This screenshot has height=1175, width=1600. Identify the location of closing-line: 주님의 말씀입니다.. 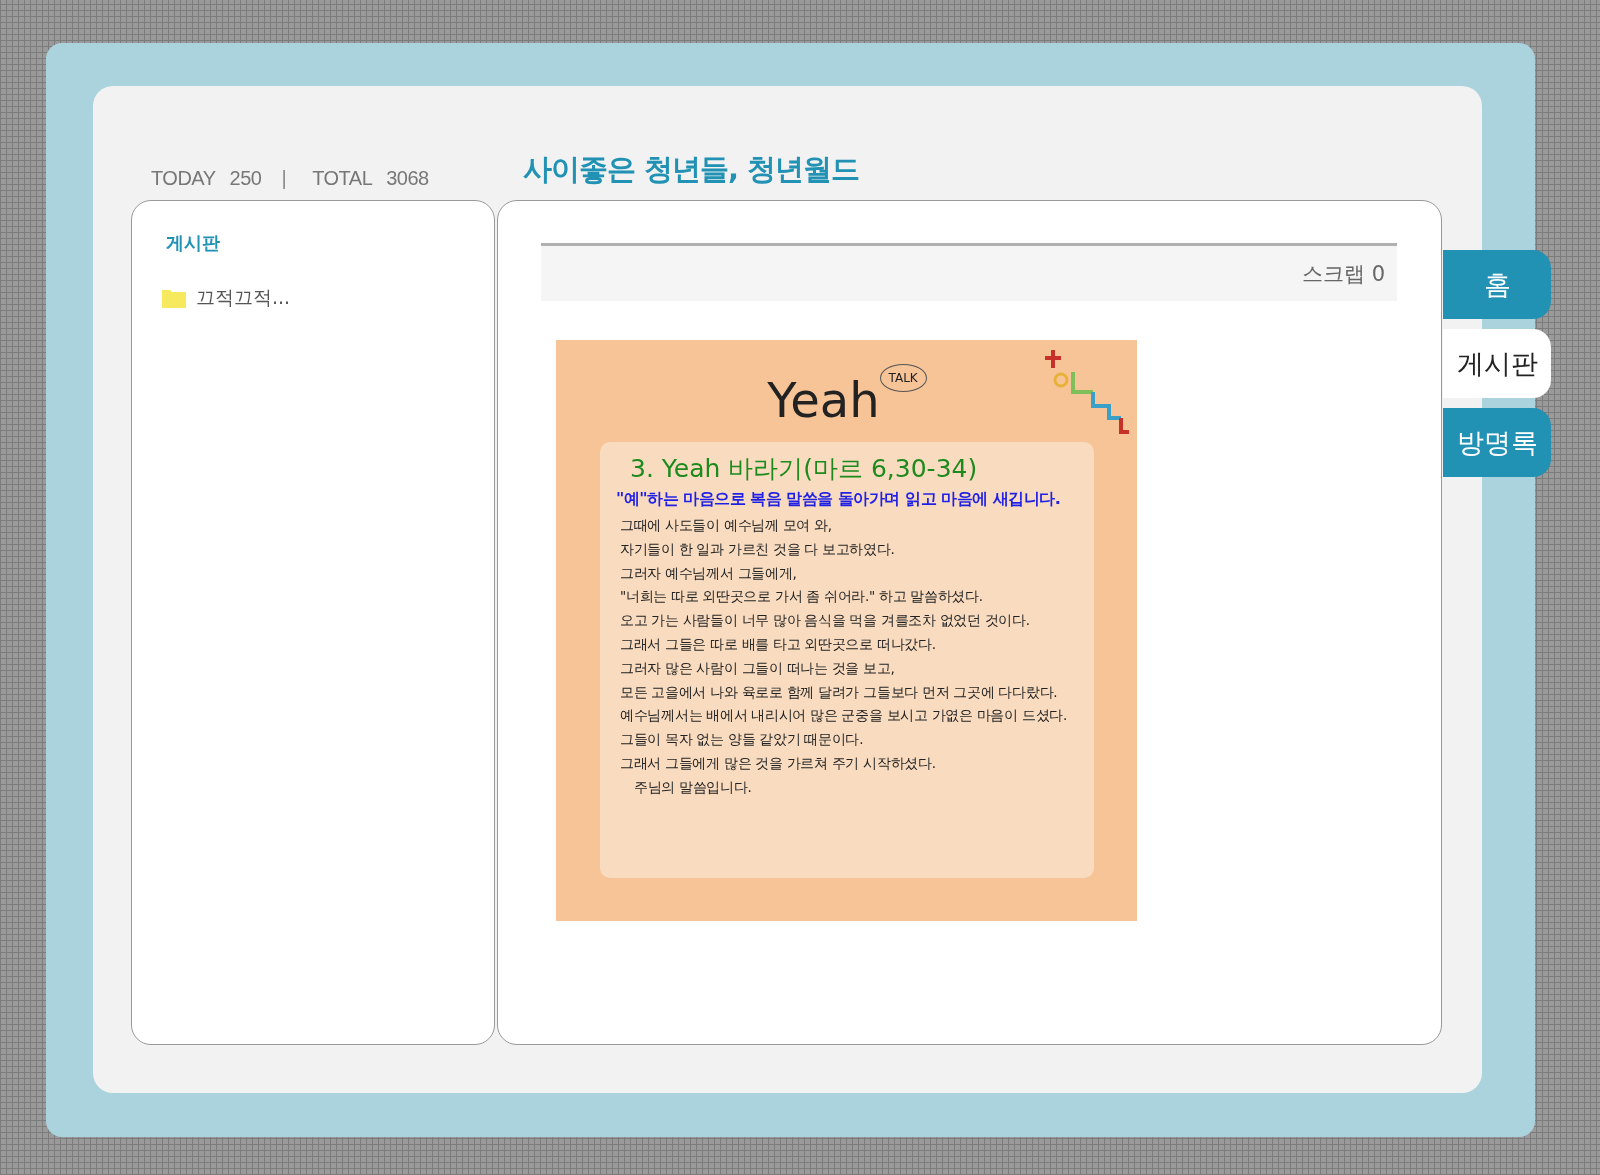
(693, 787).